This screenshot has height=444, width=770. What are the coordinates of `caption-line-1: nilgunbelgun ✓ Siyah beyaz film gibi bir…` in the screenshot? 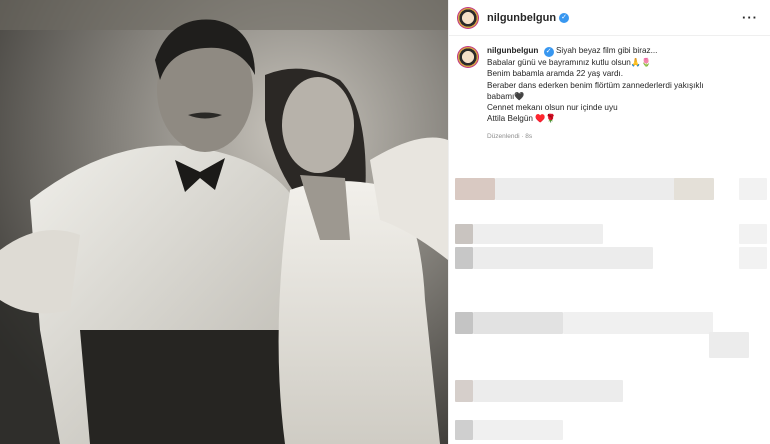 It's located at (595, 51).